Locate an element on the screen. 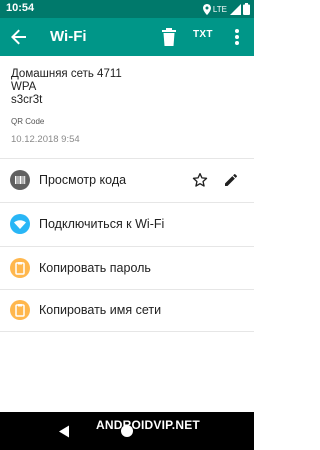 This screenshot has width=320, height=450. action-view-code: Просмотр кода is located at coordinates (127, 180).